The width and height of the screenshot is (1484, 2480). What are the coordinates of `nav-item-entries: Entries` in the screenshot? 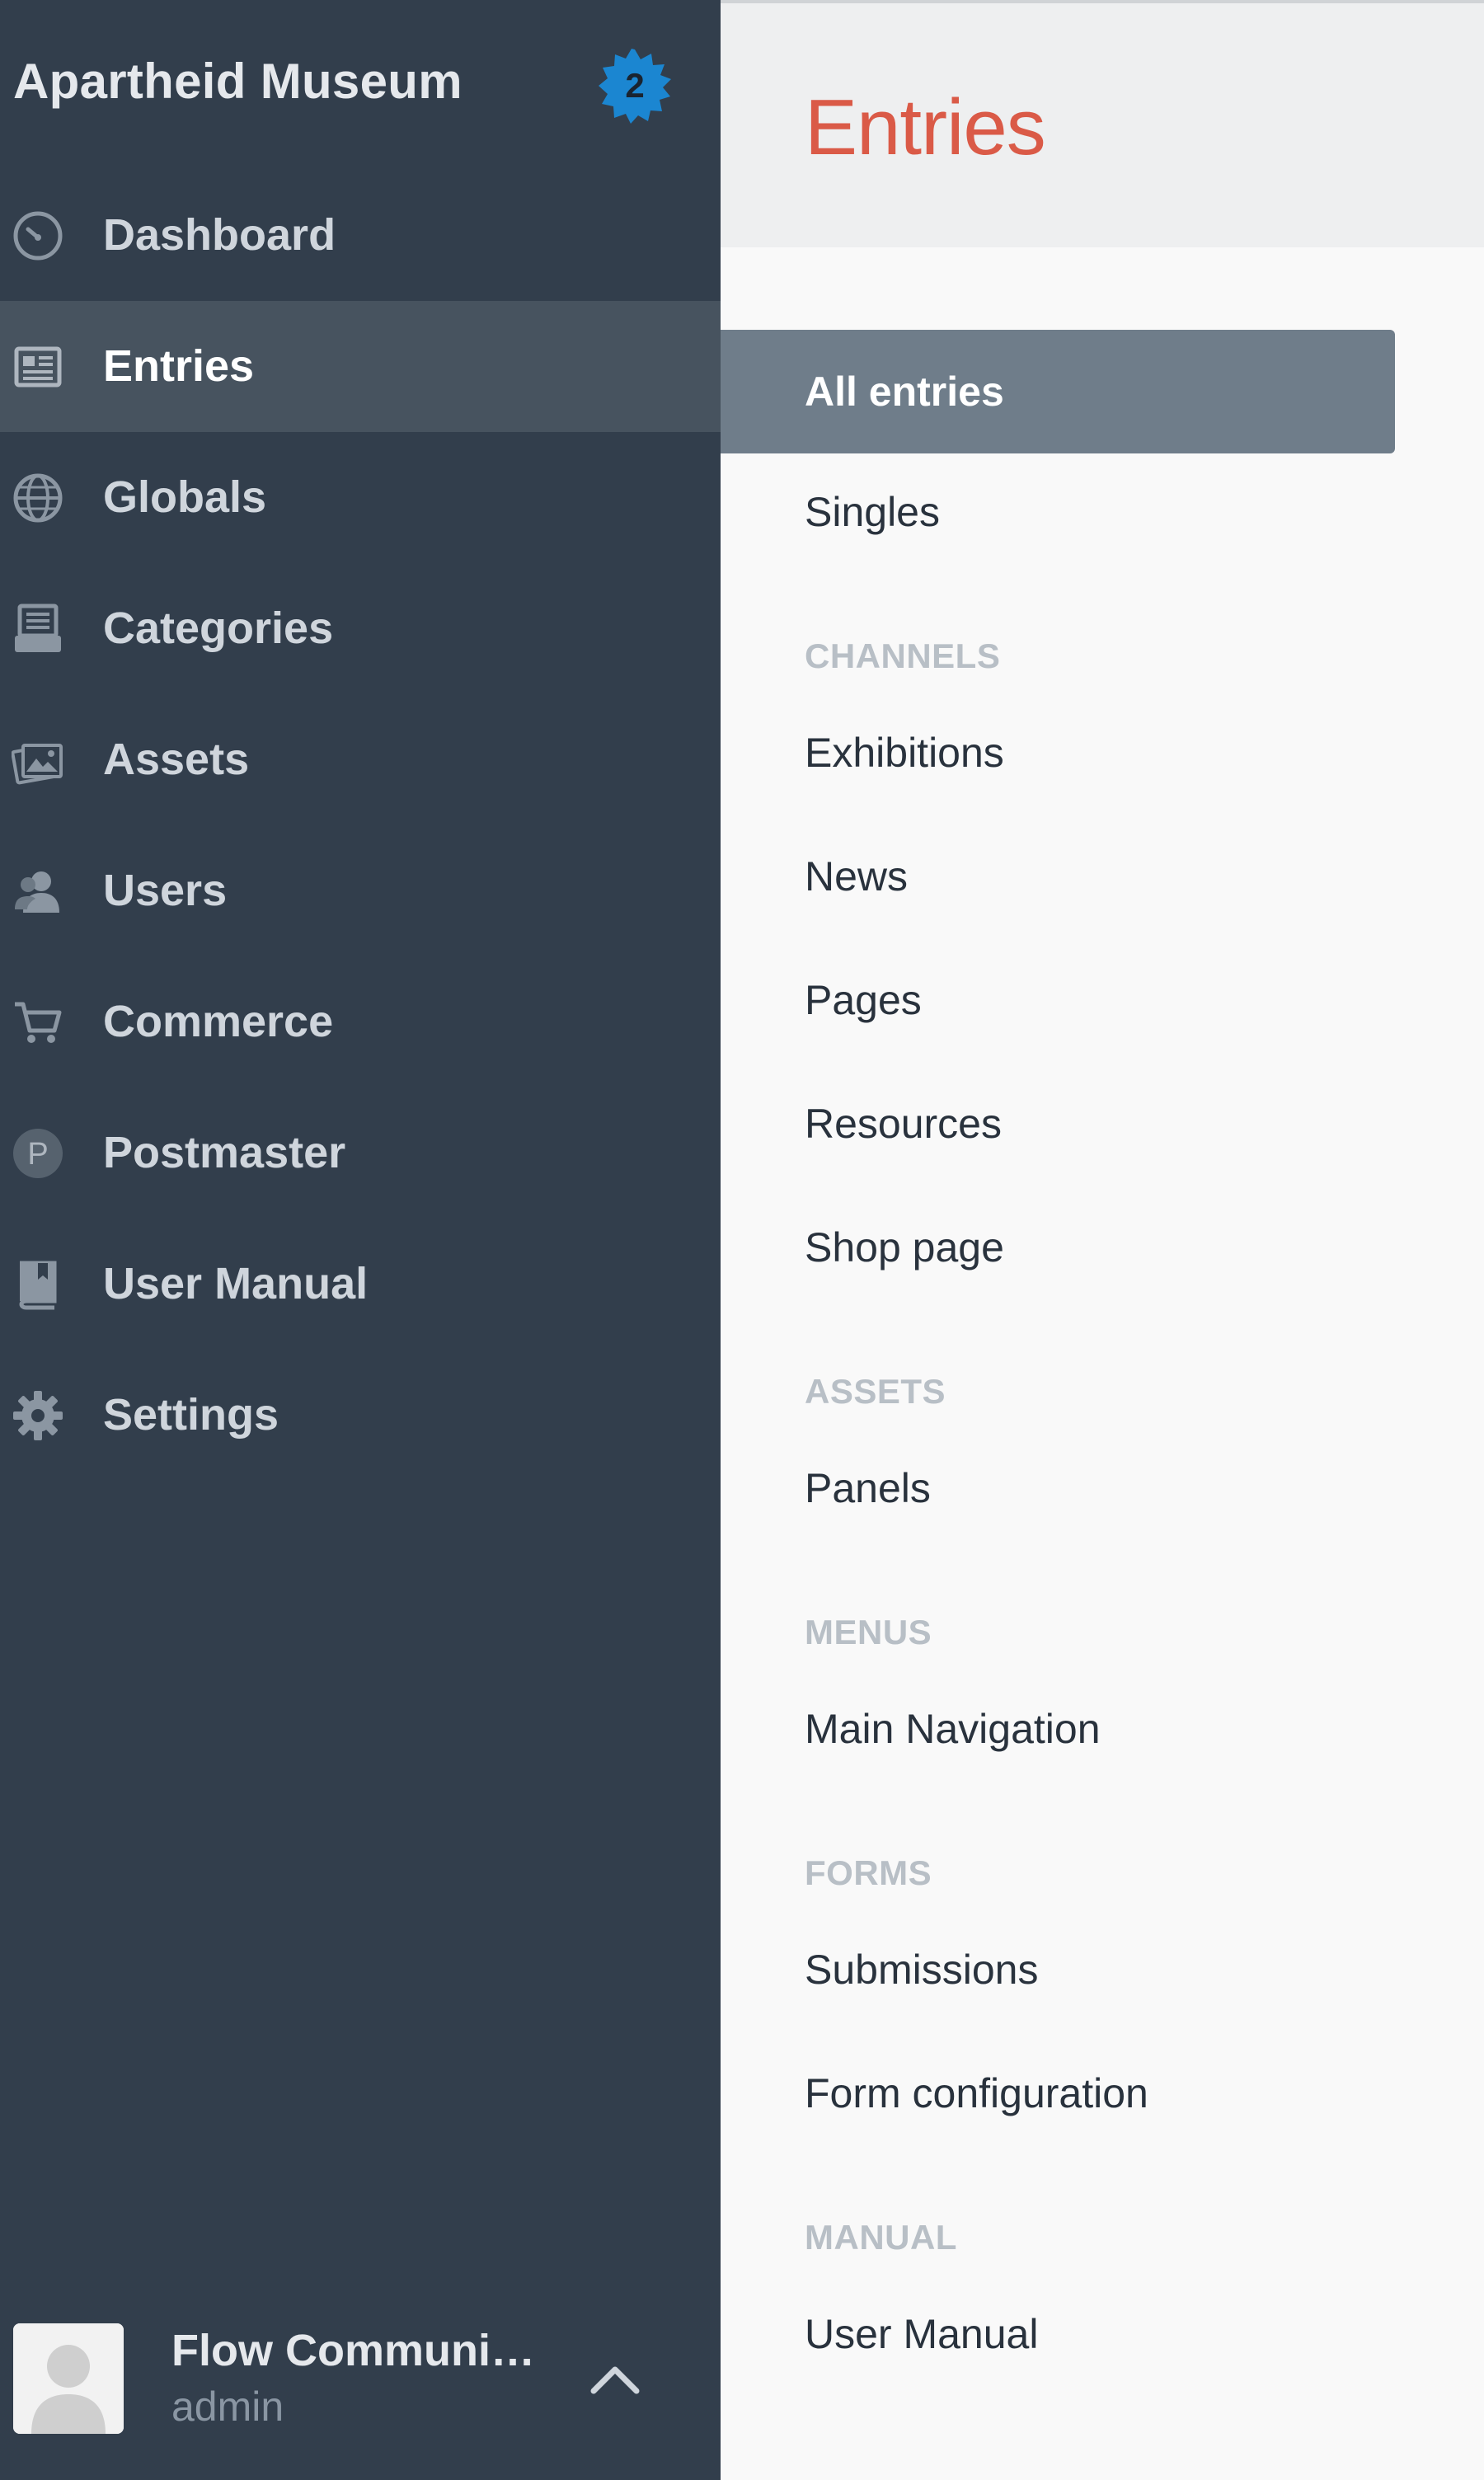 It's located at (360, 366).